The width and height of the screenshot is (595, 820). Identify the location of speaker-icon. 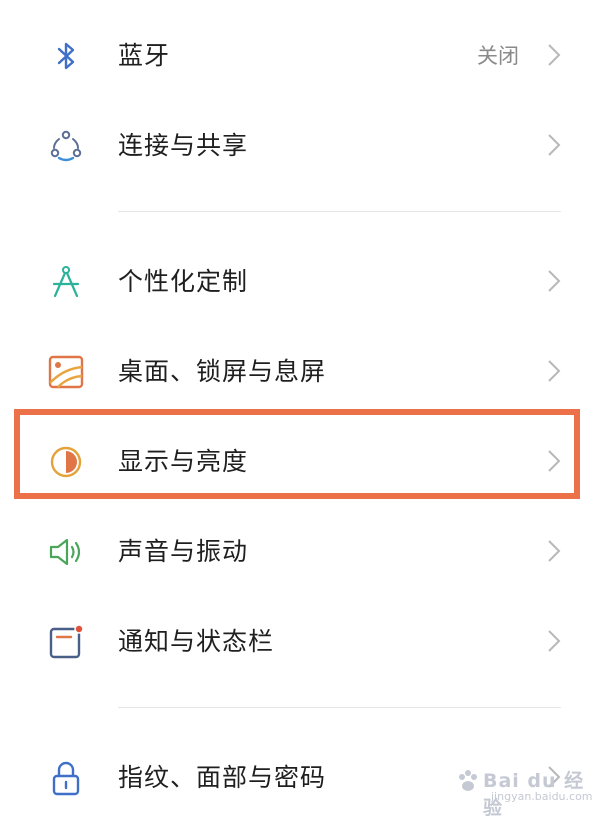
(66, 552).